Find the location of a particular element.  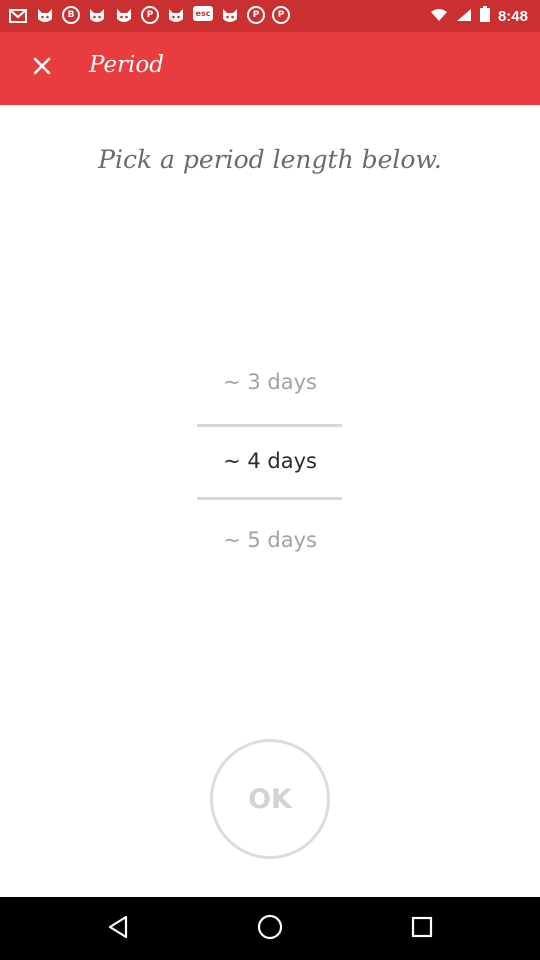

status-bar: B P esc P P 8:48 is located at coordinates (270, 16).